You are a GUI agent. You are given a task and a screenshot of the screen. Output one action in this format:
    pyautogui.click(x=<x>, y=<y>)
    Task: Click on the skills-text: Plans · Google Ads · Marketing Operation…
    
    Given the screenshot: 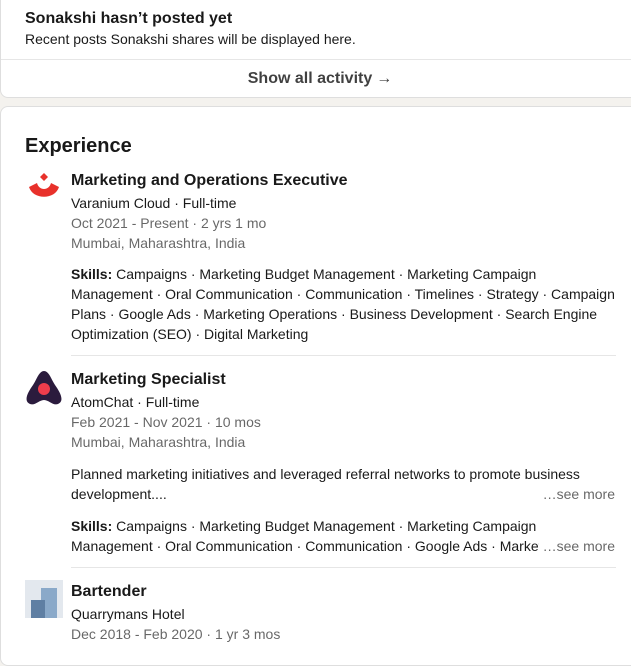 What is the action you would take?
    pyautogui.click(x=334, y=314)
    